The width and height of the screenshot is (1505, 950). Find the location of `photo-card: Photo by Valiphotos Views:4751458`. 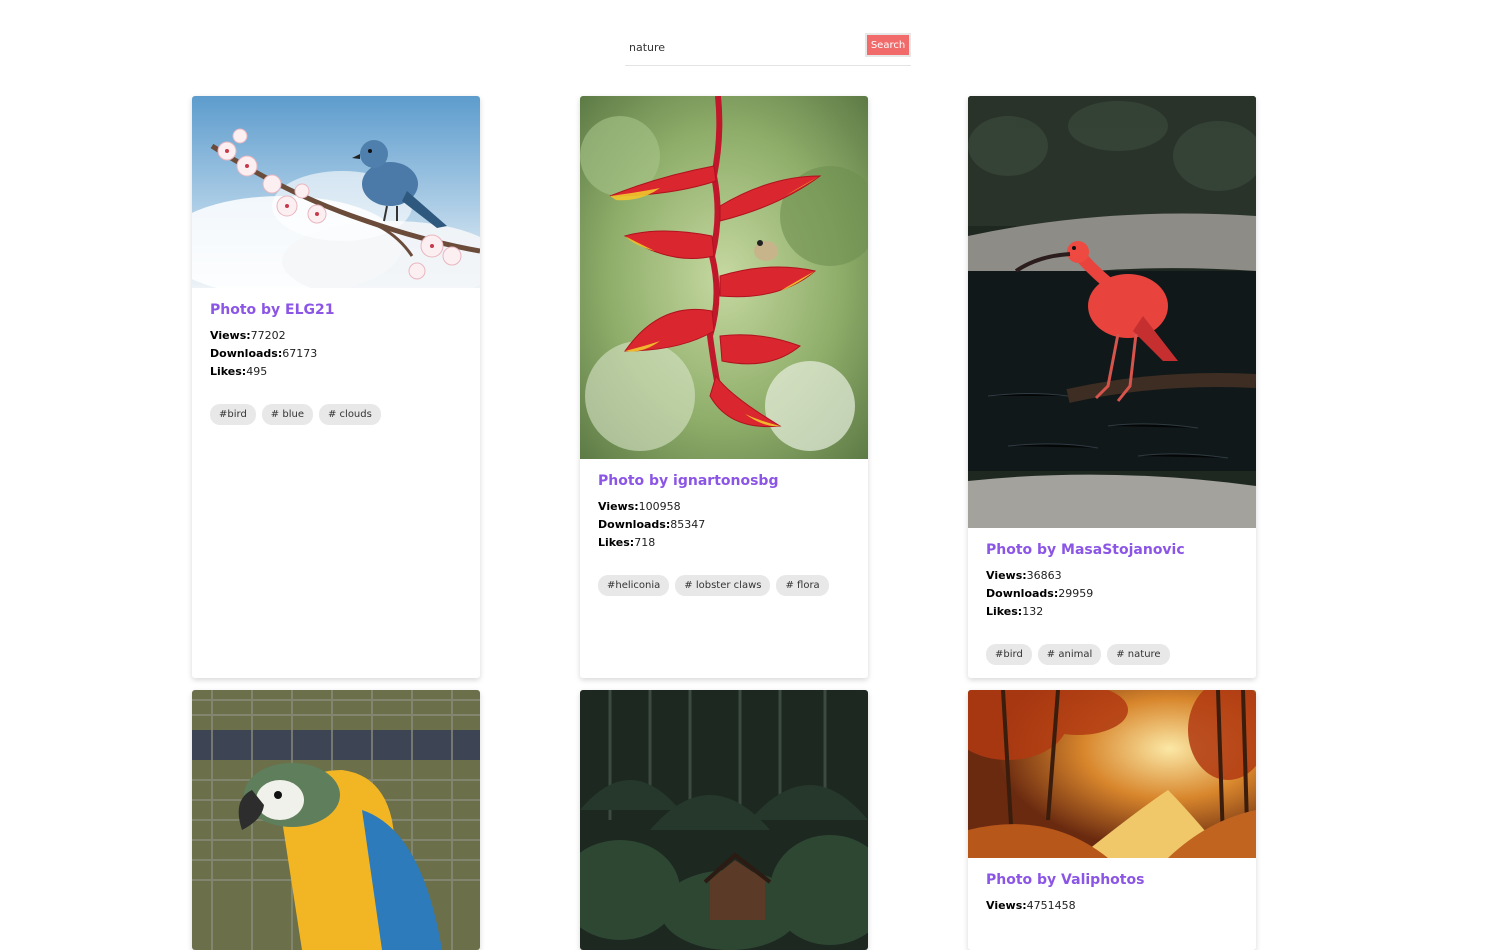

photo-card: Photo by Valiphotos Views:4751458 is located at coordinates (1112, 820).